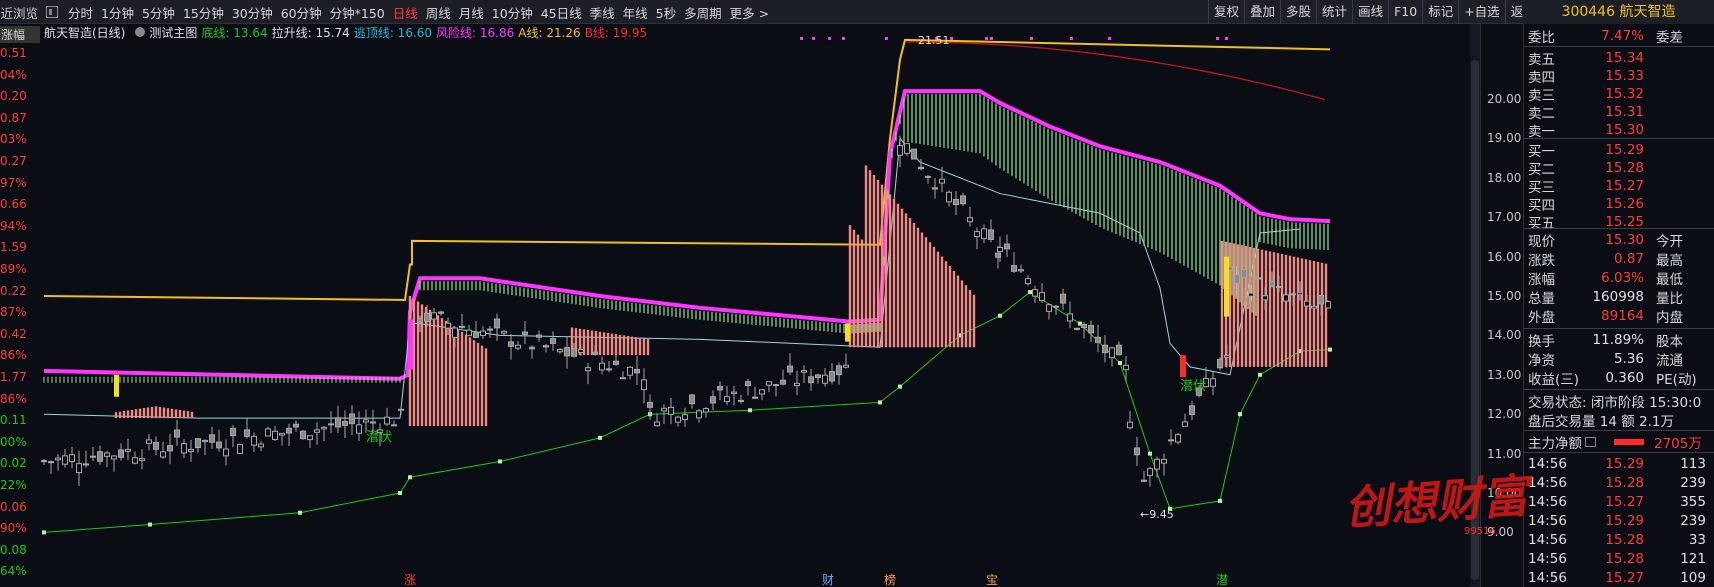 The image size is (1714, 587). Describe the element at coordinates (117, 12) in the screenshot. I see `period-tab-1: 1分钟` at that location.